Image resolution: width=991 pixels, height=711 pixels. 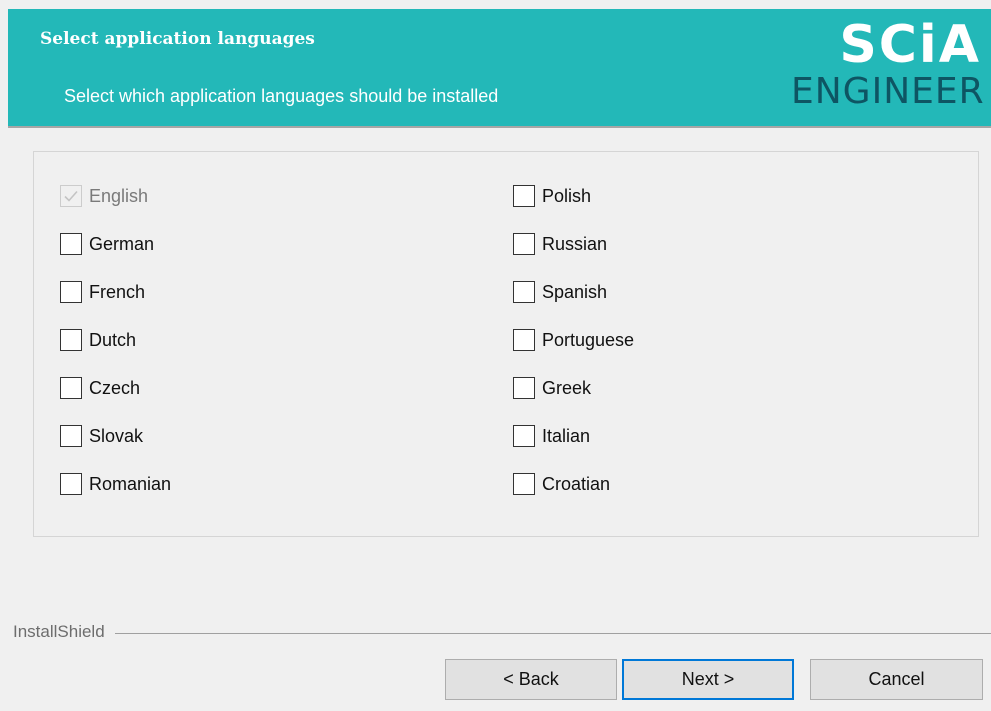 I want to click on installshield-label: InstallShield, so click(x=64, y=632).